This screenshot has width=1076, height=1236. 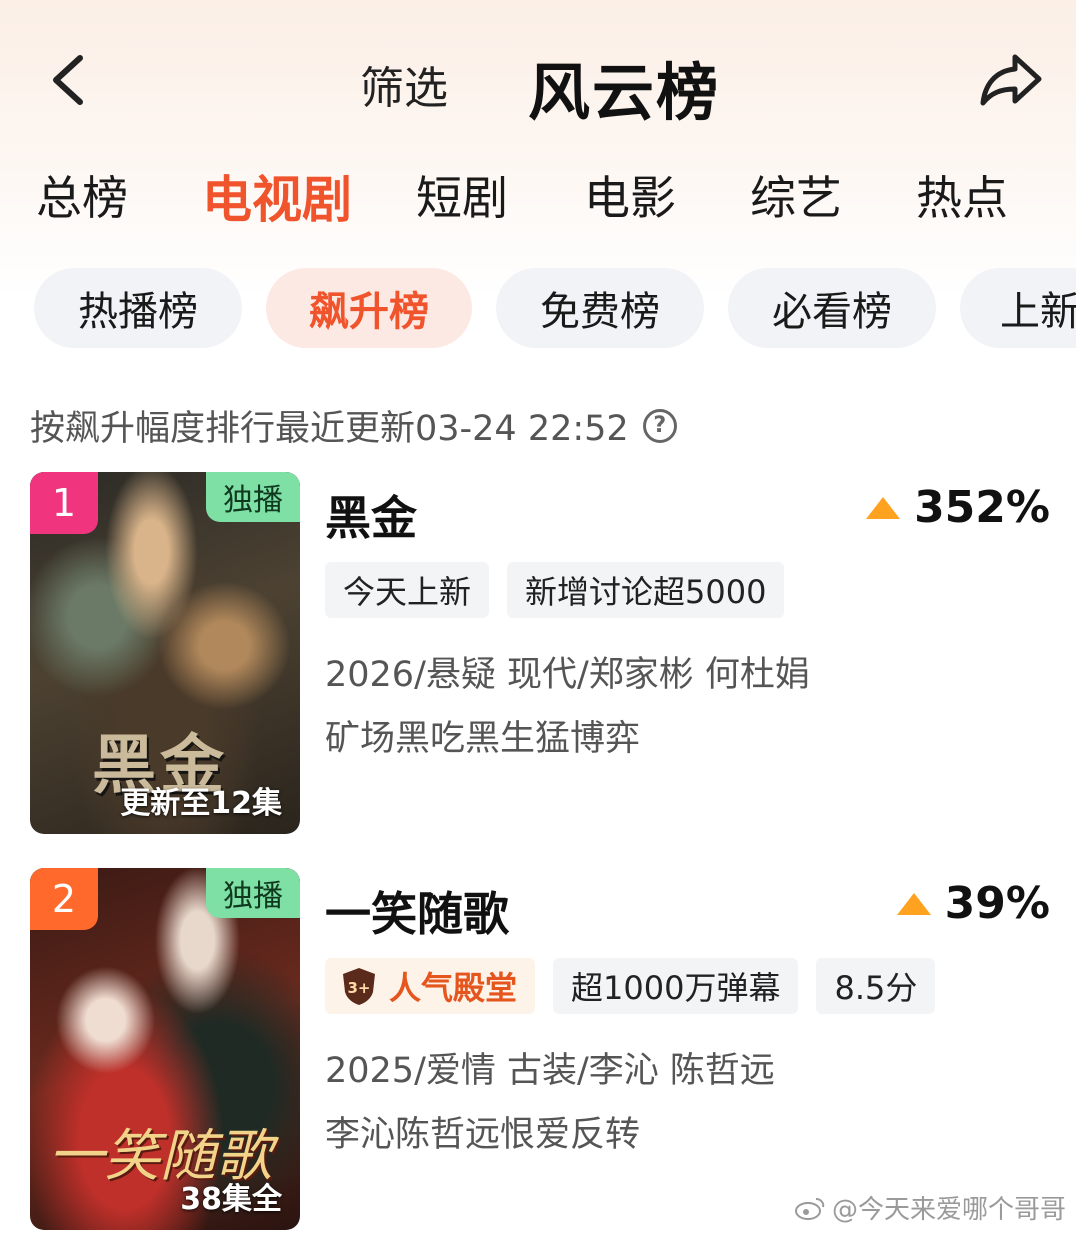 What do you see at coordinates (982, 507) in the screenshot?
I see `rise-value: 352%` at bounding box center [982, 507].